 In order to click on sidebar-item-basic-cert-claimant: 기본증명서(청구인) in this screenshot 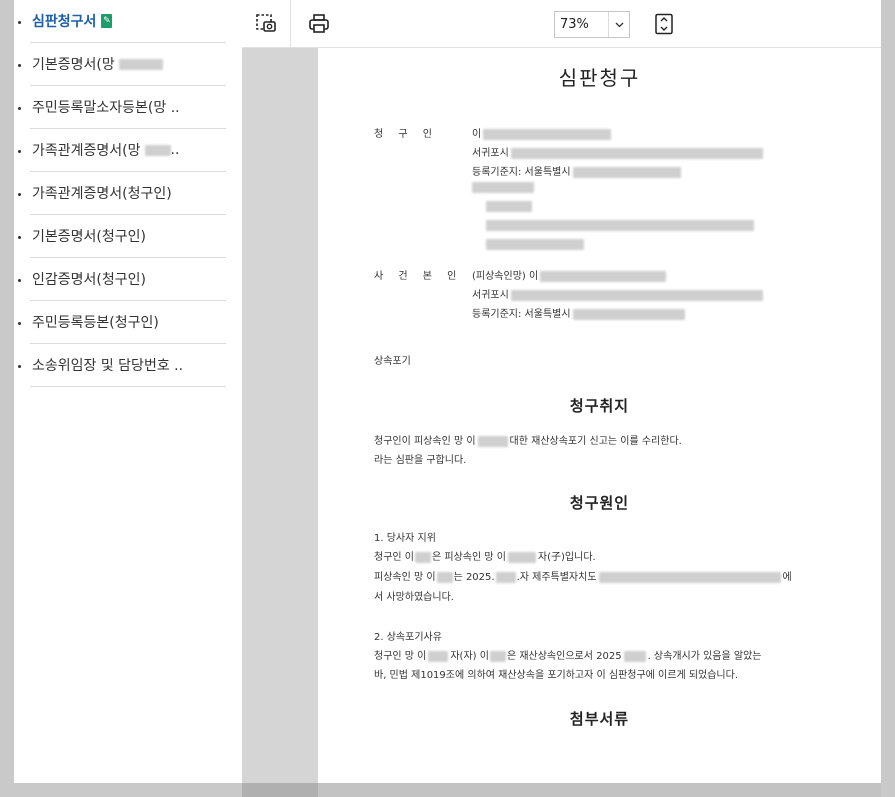, I will do `click(122, 236)`.